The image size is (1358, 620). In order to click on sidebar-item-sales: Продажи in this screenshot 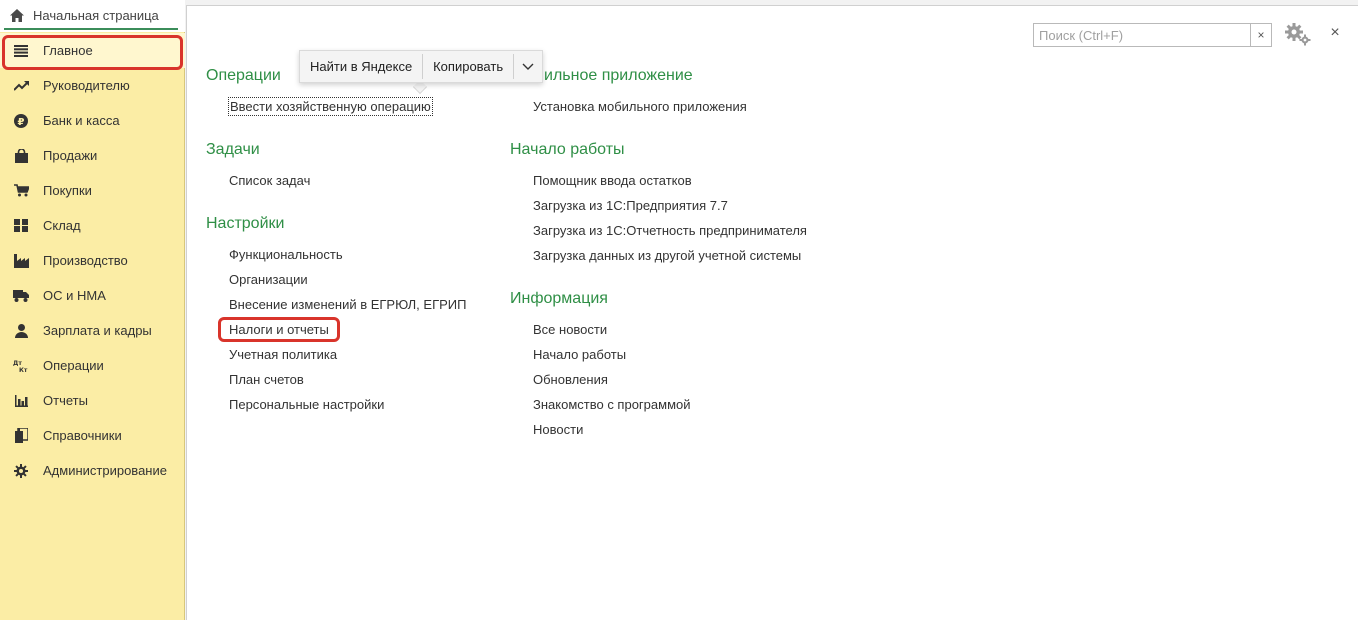, I will do `click(92, 155)`.